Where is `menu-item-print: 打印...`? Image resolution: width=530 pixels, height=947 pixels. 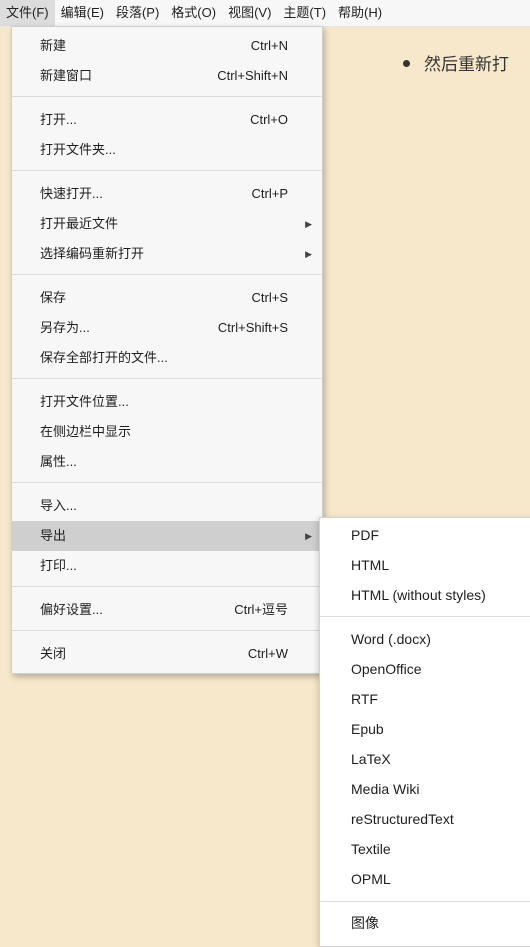 menu-item-print: 打印... is located at coordinates (167, 566).